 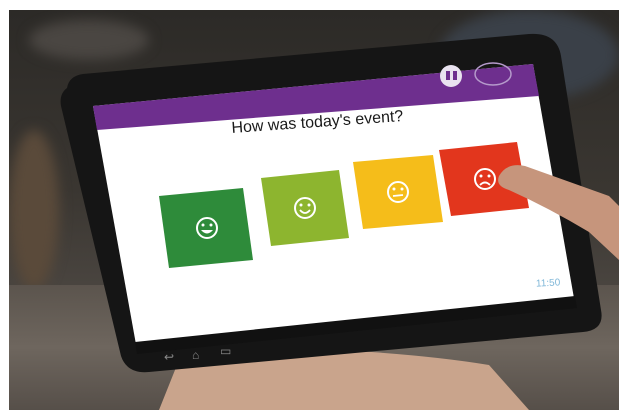 What do you see at coordinates (548, 283) in the screenshot?
I see `status-clock: 11:50` at bounding box center [548, 283].